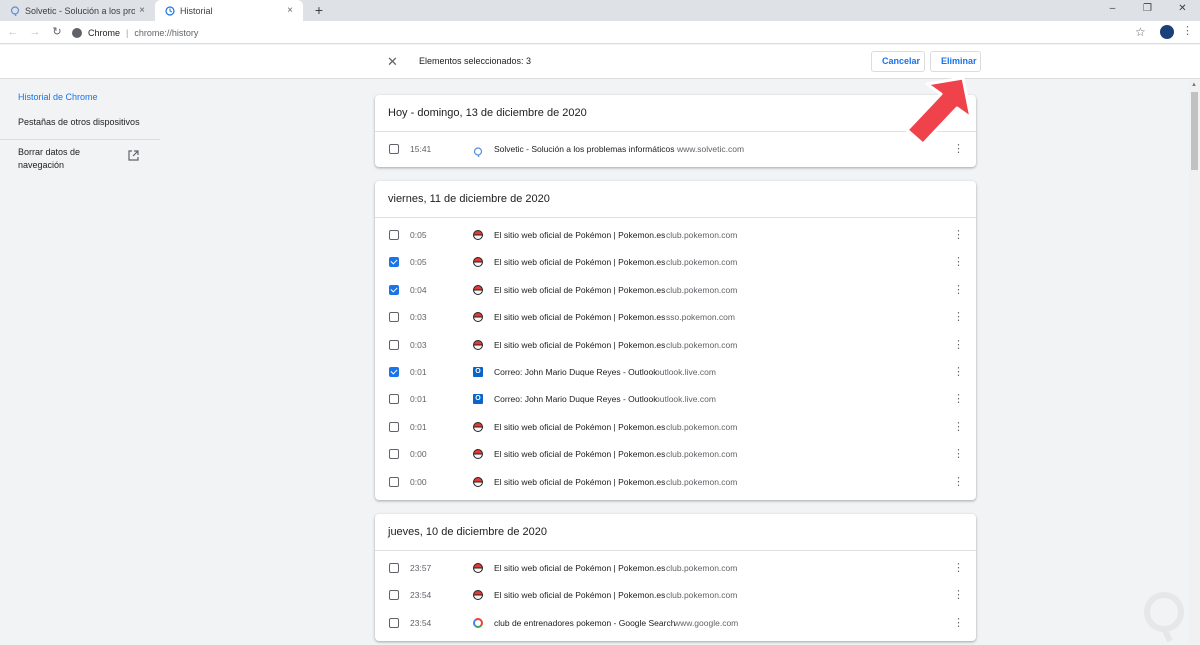 The width and height of the screenshot is (1200, 645). What do you see at coordinates (475, 61) in the screenshot?
I see `selection-count: Elementos seleccionados: 3` at bounding box center [475, 61].